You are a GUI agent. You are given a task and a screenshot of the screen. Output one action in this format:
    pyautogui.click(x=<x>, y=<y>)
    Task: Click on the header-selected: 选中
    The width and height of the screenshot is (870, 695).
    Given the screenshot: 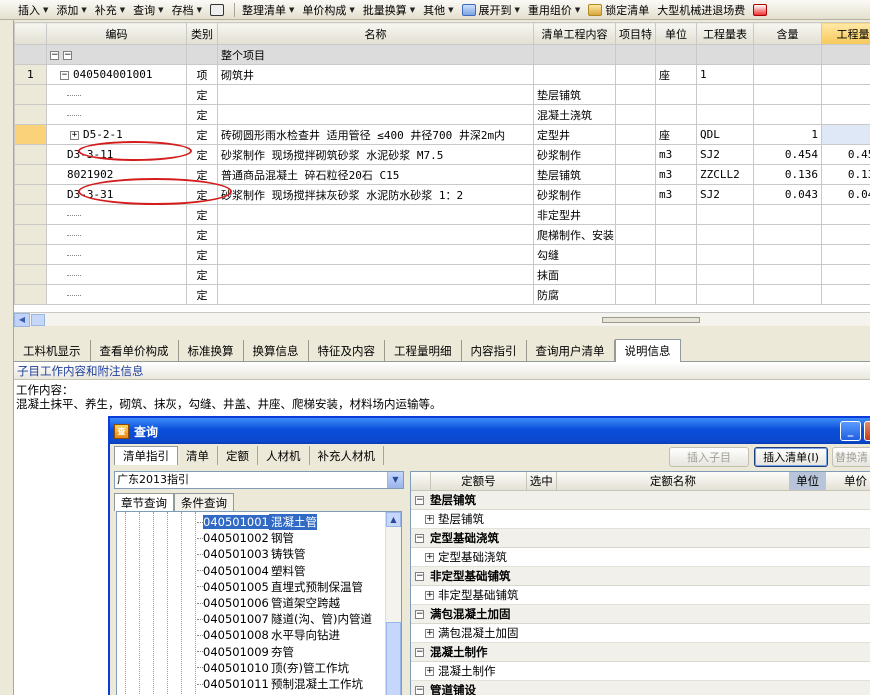 What is the action you would take?
    pyautogui.click(x=542, y=481)
    